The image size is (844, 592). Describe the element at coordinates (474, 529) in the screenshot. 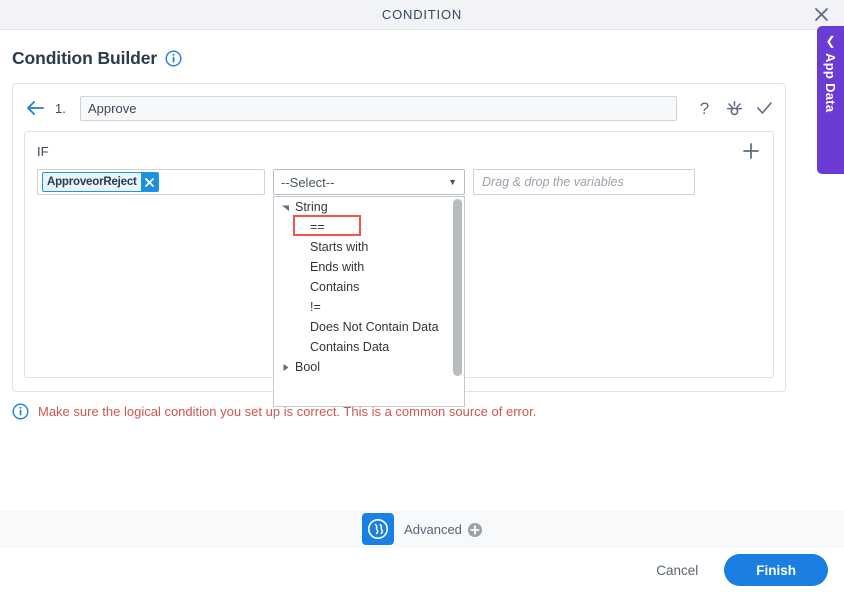

I see `plus-circle-icon` at that location.